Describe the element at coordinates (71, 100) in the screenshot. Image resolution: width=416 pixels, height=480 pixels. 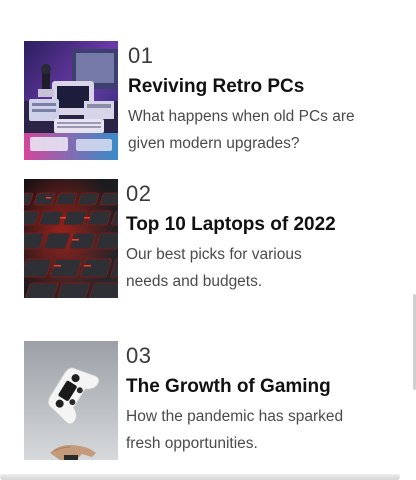
I see `article-thumbnail-retro-pcs` at that location.